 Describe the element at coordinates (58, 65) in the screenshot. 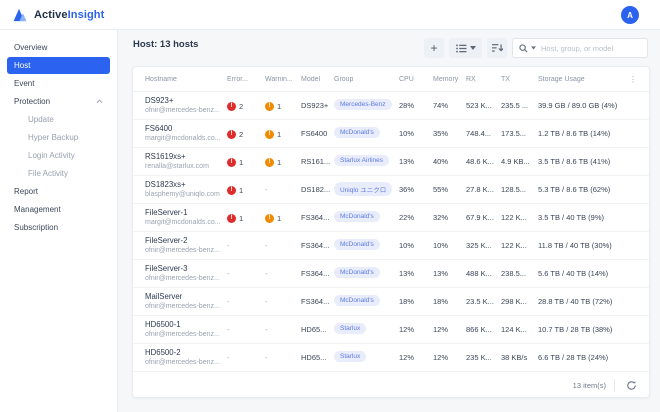

I see `sidebar-item-host: Host` at that location.